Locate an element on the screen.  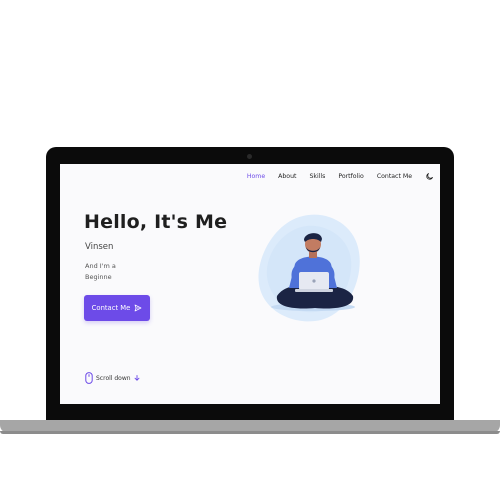
mouse-icon is located at coordinates (89, 378).